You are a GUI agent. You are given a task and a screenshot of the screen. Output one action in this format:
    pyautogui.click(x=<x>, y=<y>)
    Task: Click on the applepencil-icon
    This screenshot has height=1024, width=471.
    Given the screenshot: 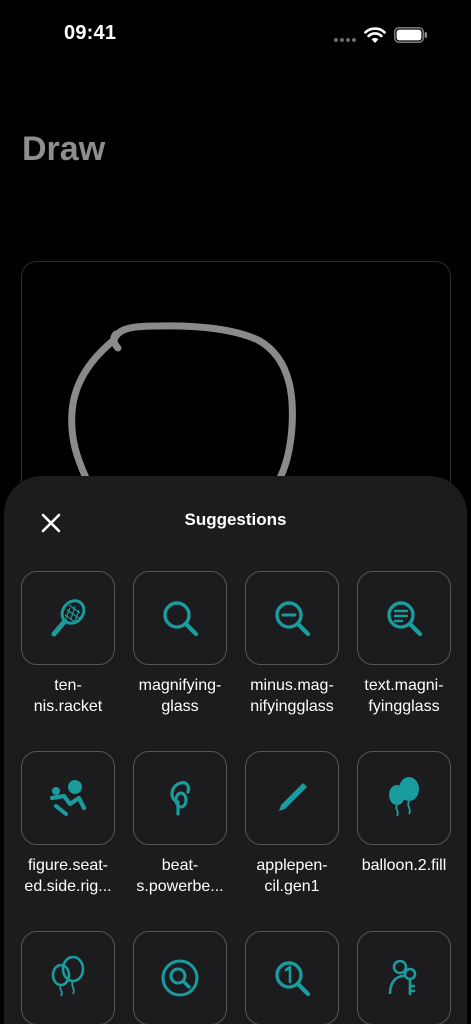 What is the action you would take?
    pyautogui.click(x=293, y=797)
    